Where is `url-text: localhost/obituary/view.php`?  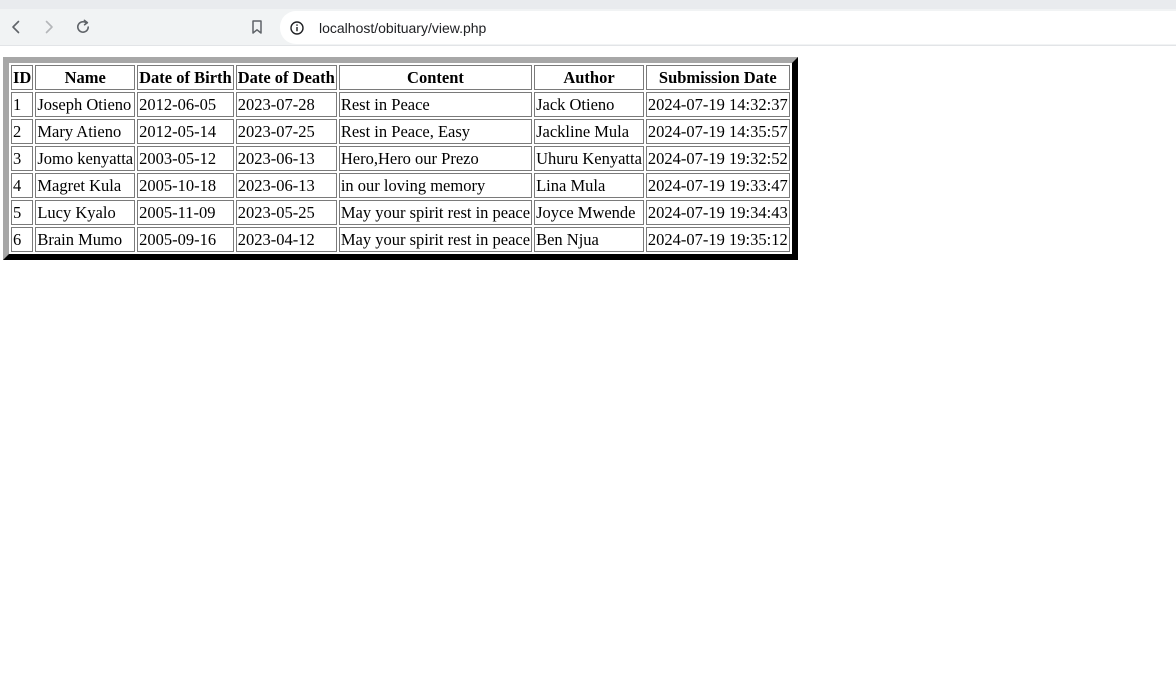 url-text: localhost/obituary/view.php is located at coordinates (402, 28).